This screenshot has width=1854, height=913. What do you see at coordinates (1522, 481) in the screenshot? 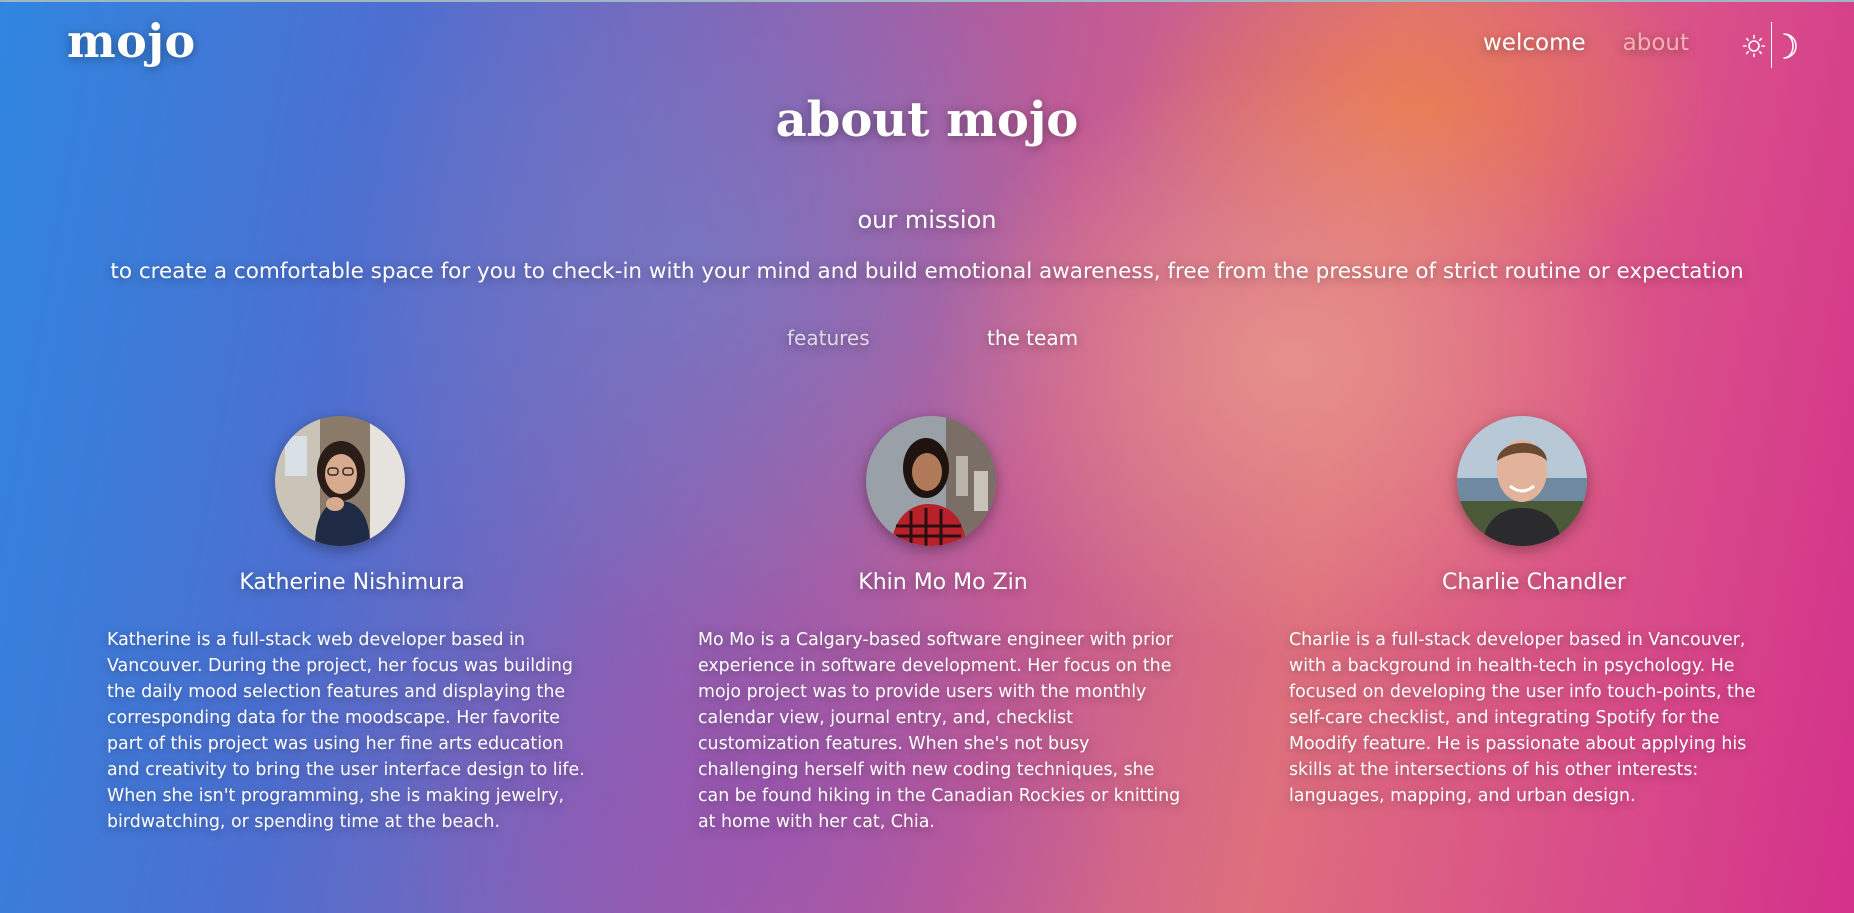
I see `avatar-charlie` at bounding box center [1522, 481].